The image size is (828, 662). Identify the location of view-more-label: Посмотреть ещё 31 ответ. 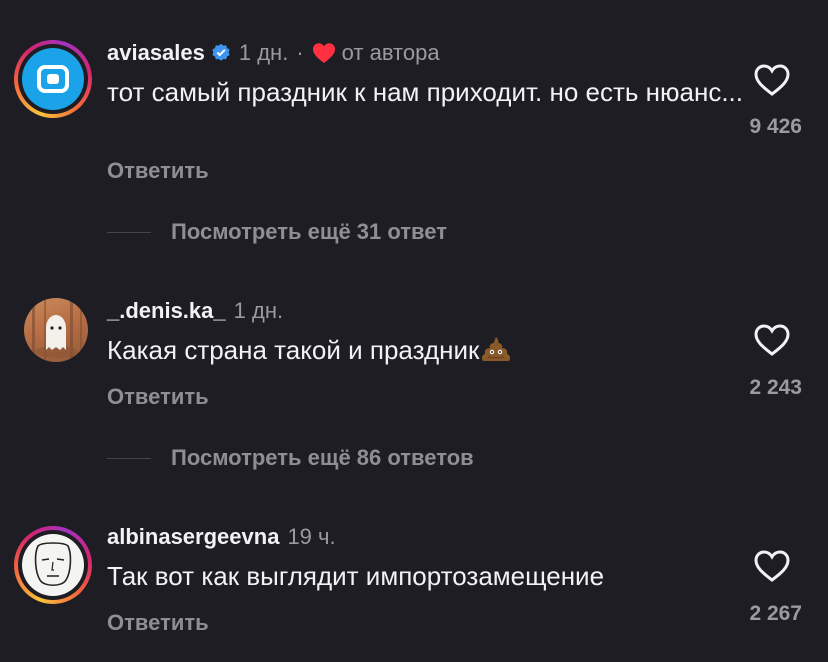
(309, 231).